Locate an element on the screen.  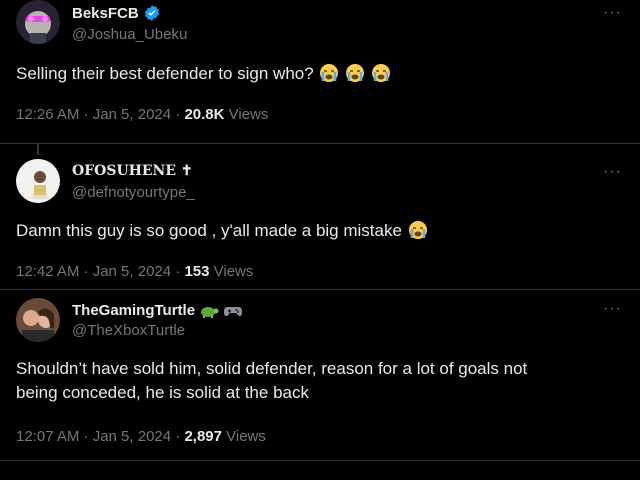
author-name: BeksFCB is located at coordinates (105, 13).